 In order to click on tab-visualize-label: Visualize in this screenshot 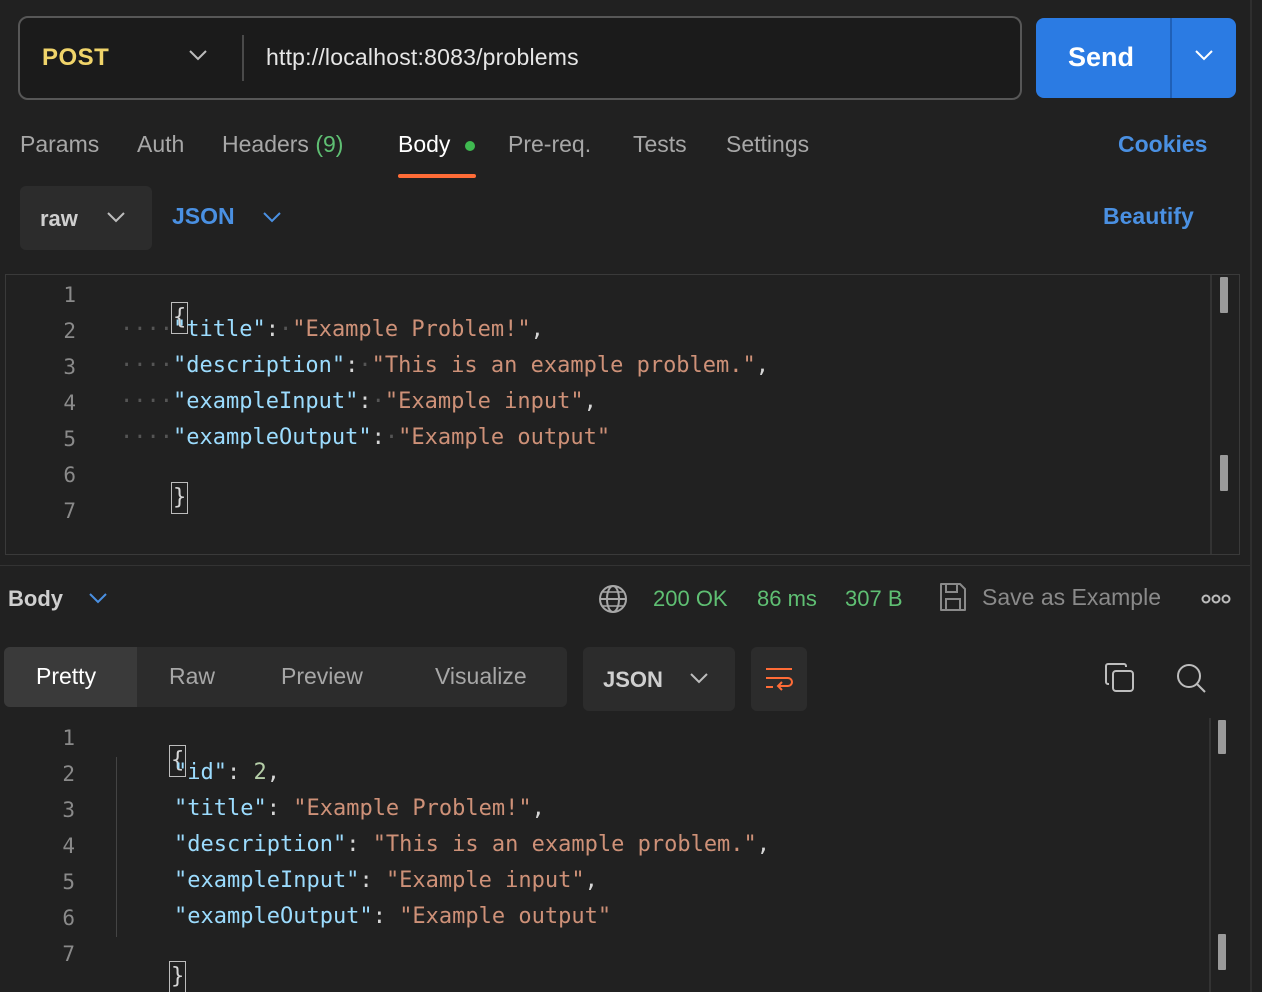, I will do `click(481, 676)`.